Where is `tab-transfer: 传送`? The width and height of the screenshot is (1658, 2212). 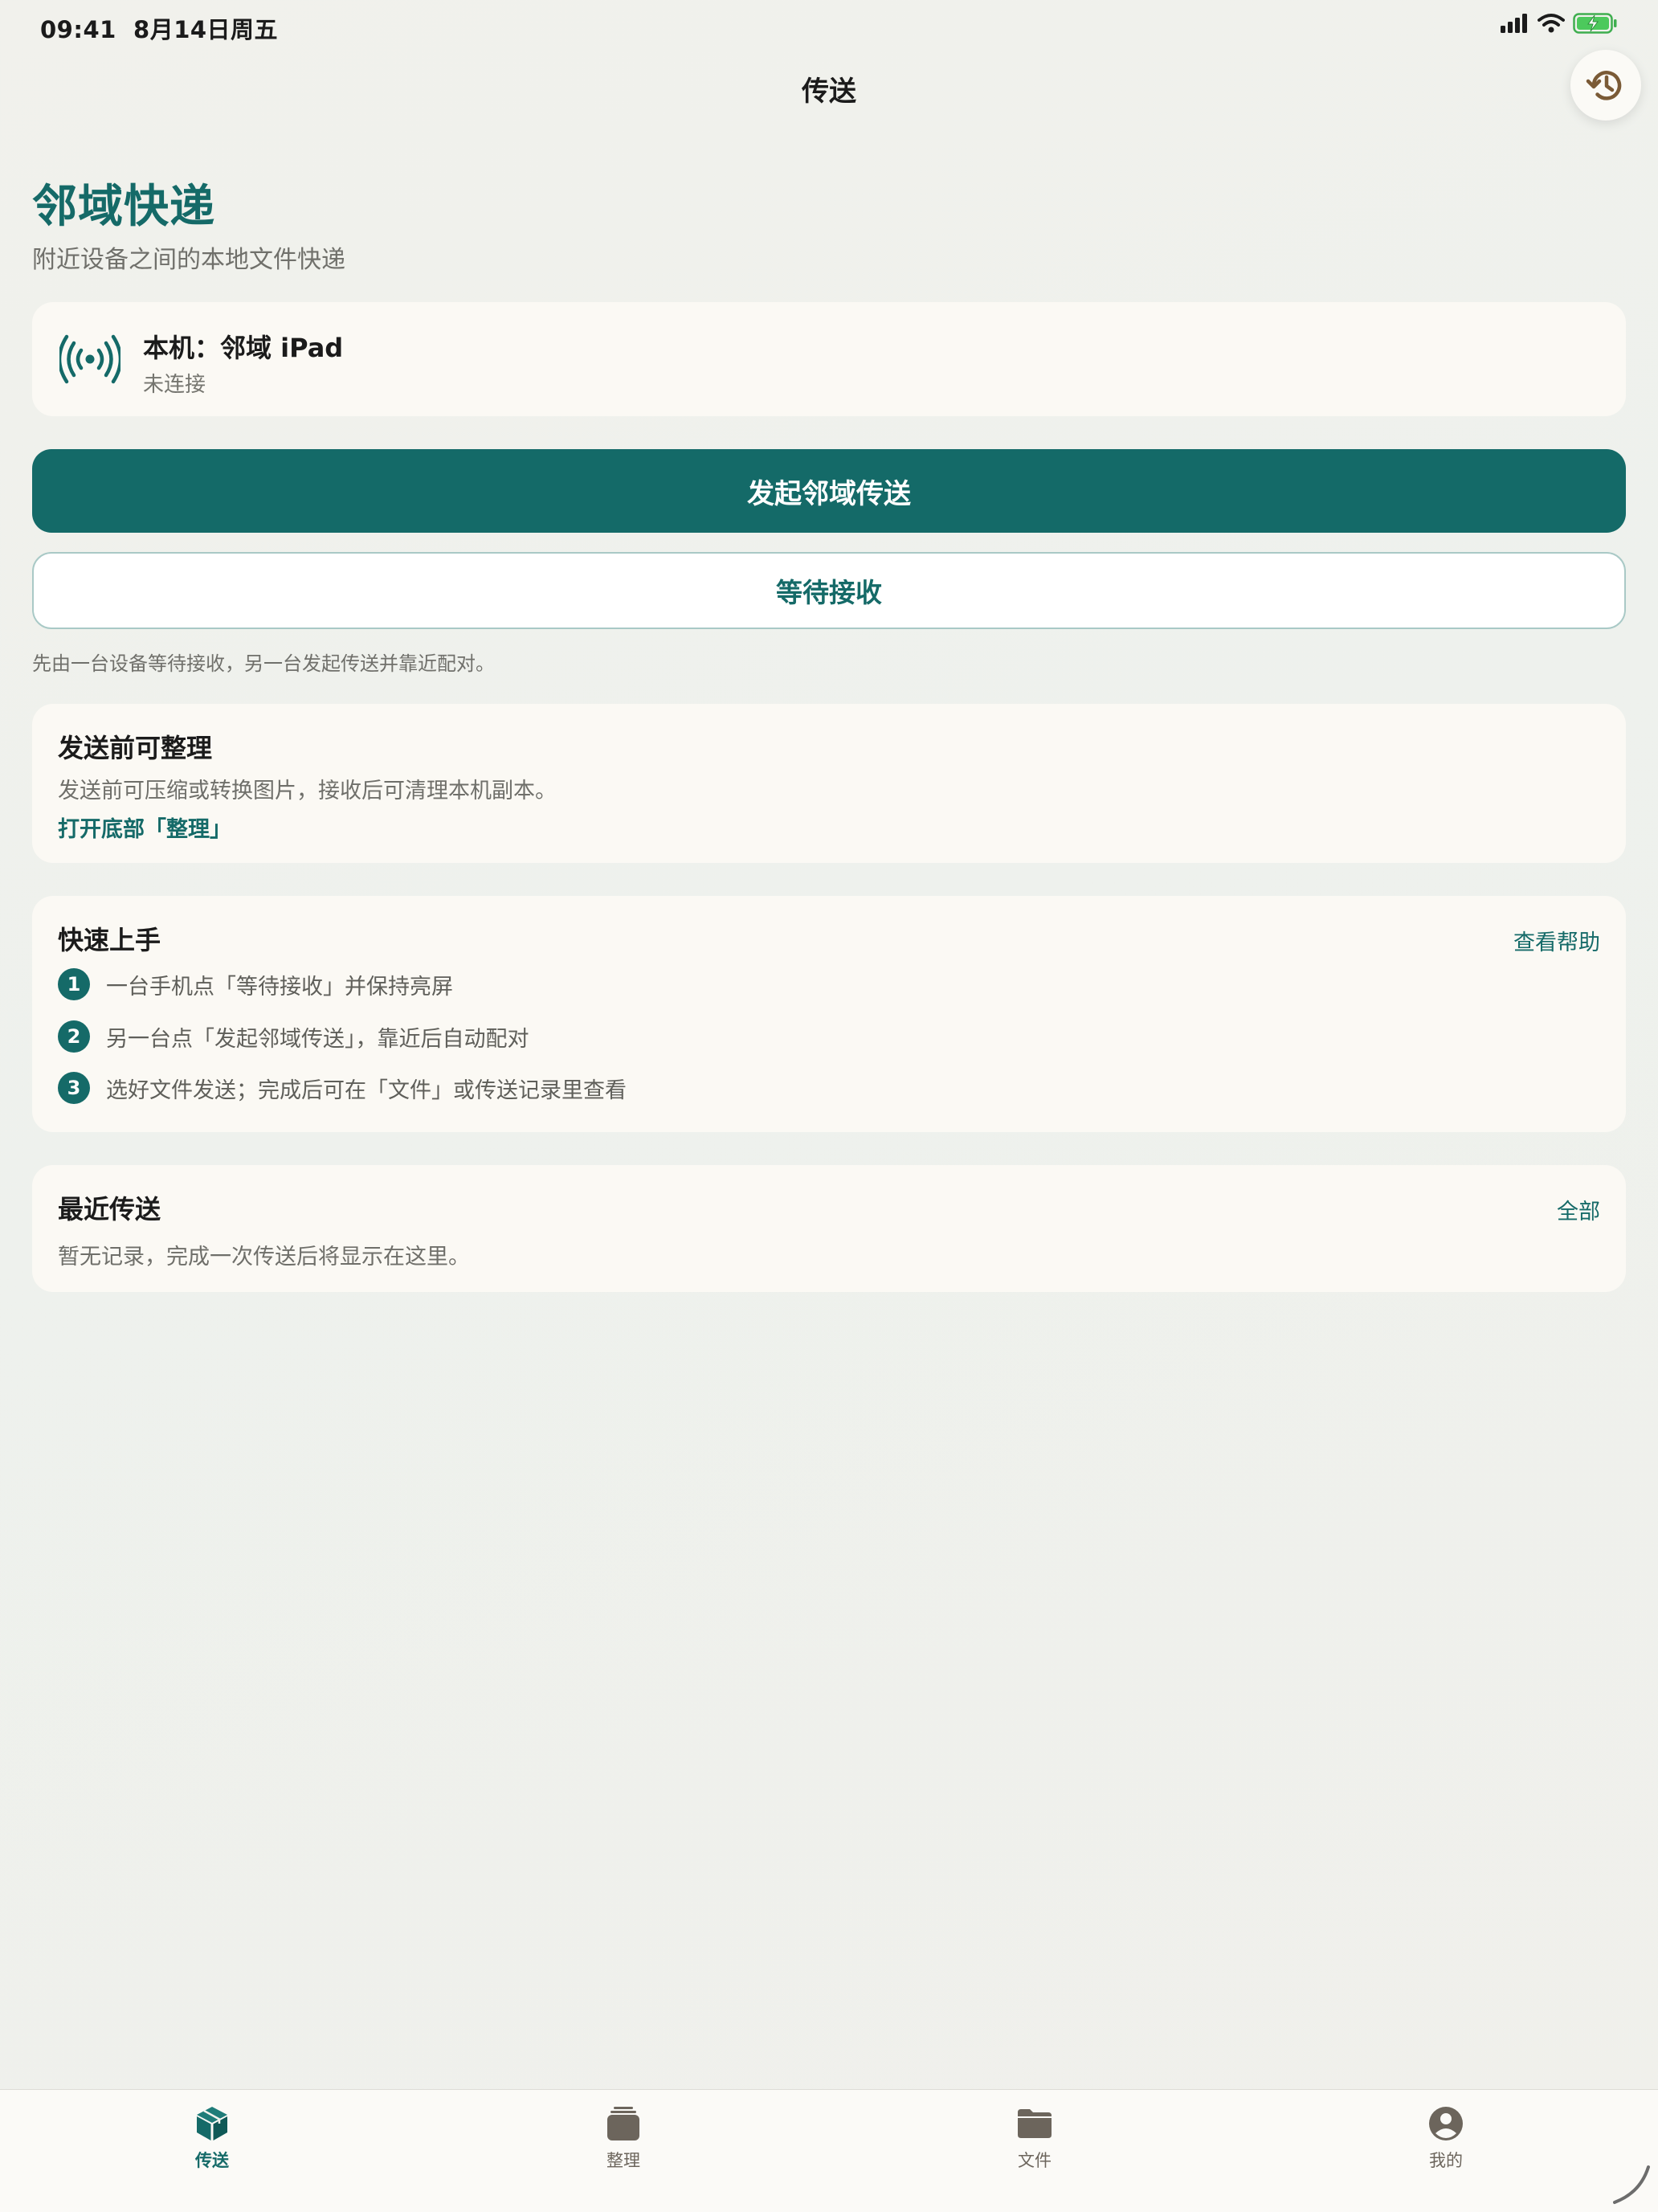
tab-transfer: 传送 is located at coordinates (212, 2138).